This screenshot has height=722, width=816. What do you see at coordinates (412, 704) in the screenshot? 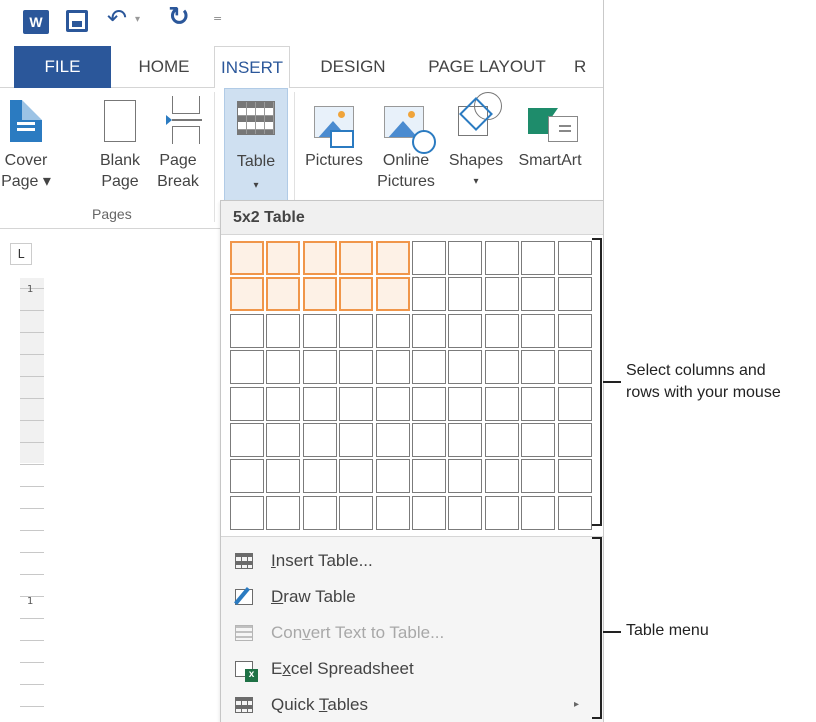
I see `quick-tables-item: Quick Tables ▸` at bounding box center [412, 704].